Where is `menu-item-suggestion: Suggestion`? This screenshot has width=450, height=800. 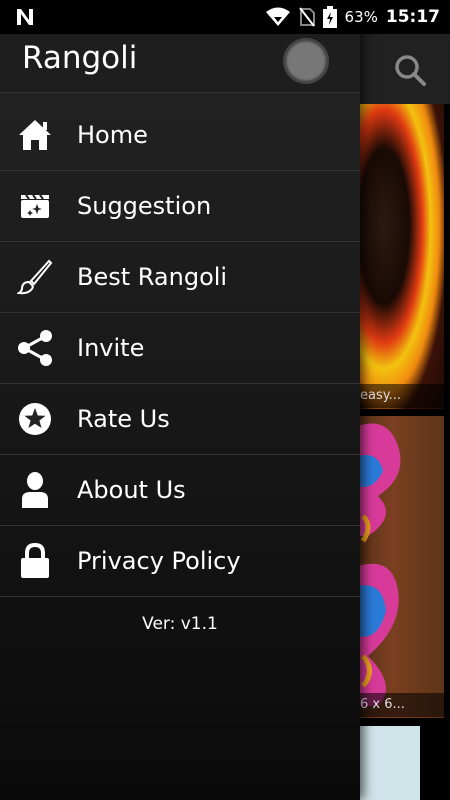 menu-item-suggestion: Suggestion is located at coordinates (180, 206).